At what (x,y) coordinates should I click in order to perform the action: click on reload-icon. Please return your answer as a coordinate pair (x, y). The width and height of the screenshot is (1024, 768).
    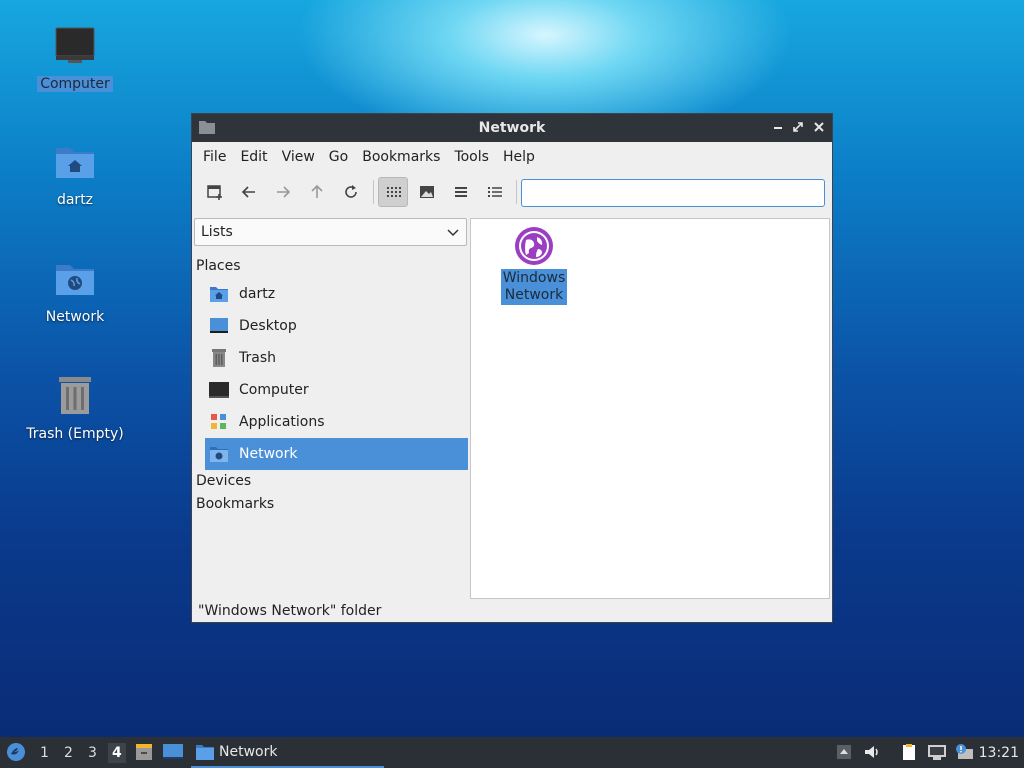
    Looking at the image, I should click on (351, 191).